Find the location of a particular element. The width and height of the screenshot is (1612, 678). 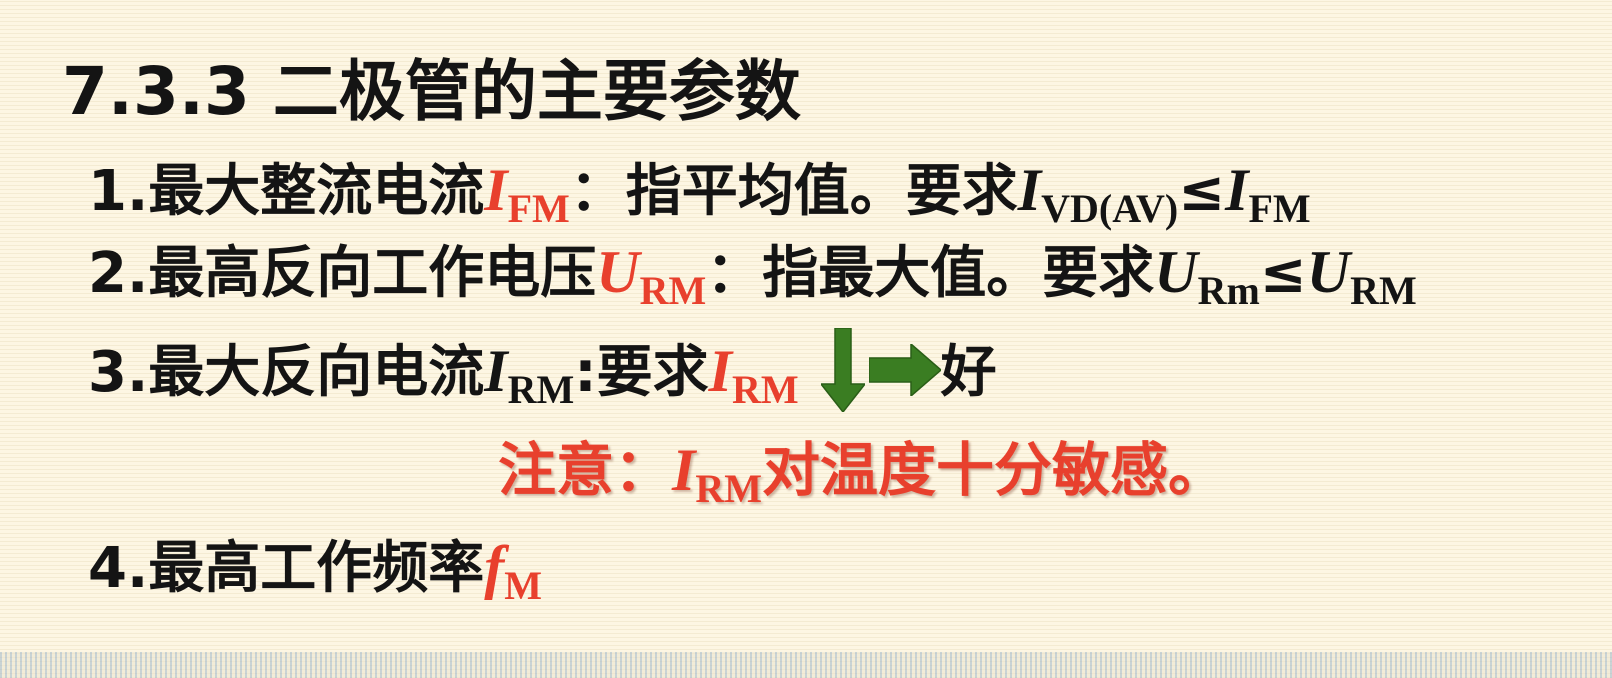

param-item-2: 2.最高反向工作电压URM：指最大值。要求URm≤URM is located at coordinates (752, 276).